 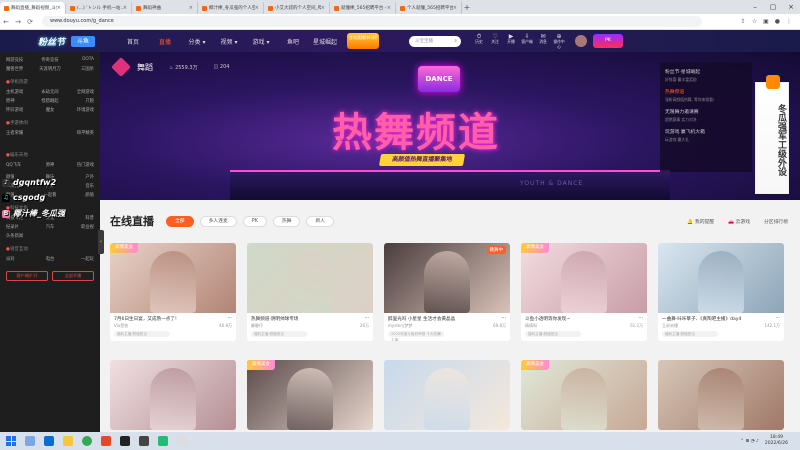 What do you see at coordinates (531, 326) in the screenshot?
I see `anchor-name: 倩倩呀` at bounding box center [531, 326].